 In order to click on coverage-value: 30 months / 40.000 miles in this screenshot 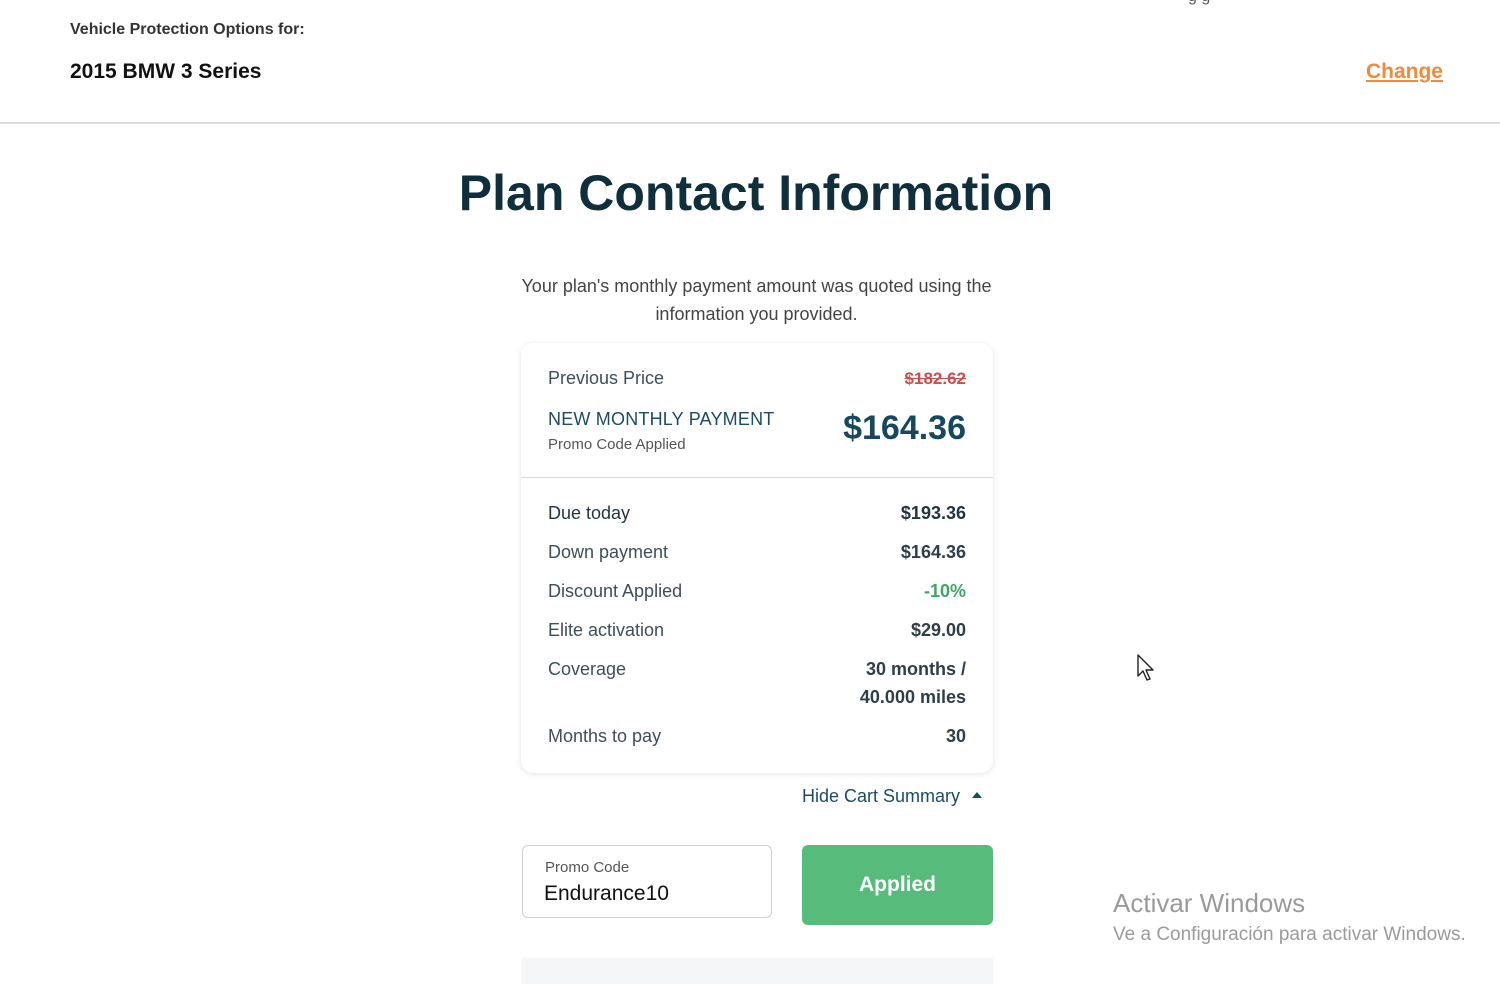, I will do `click(913, 683)`.